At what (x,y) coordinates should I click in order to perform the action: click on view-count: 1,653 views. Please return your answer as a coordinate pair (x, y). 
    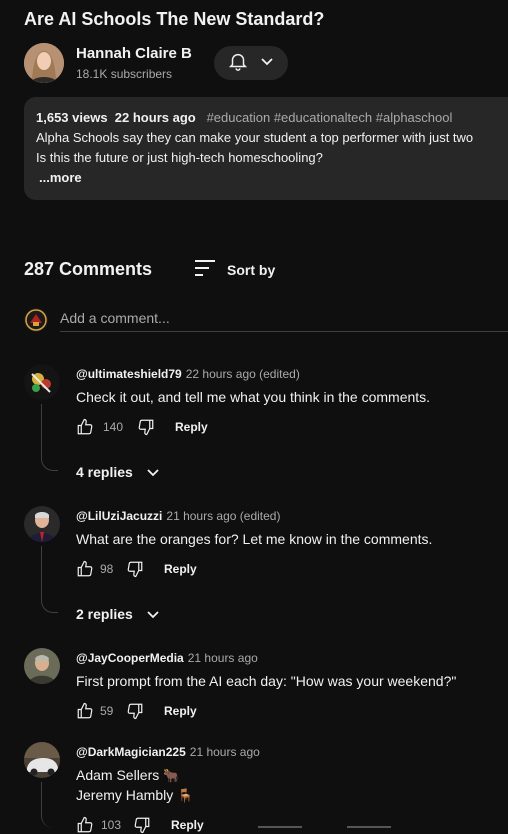
    Looking at the image, I should click on (72, 117).